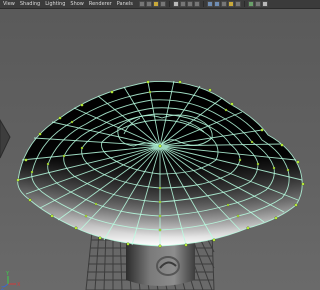 Image resolution: width=320 pixels, height=290 pixels. Describe the element at coordinates (155, 4) in the screenshot. I see `bookmark-icon` at that location.